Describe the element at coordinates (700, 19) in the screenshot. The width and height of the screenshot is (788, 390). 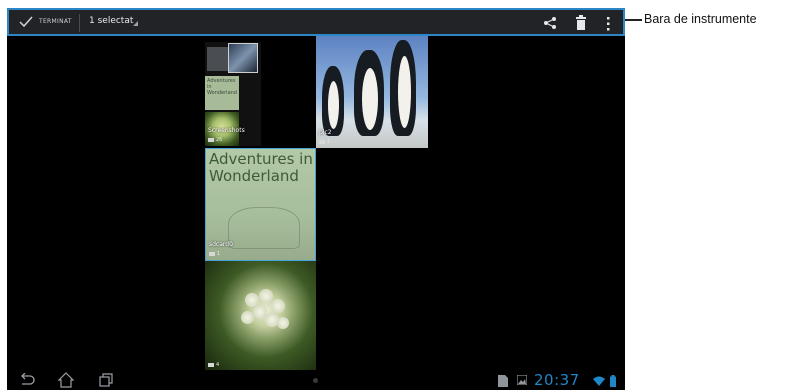
I see `callout-label: Bara de instrumente` at that location.